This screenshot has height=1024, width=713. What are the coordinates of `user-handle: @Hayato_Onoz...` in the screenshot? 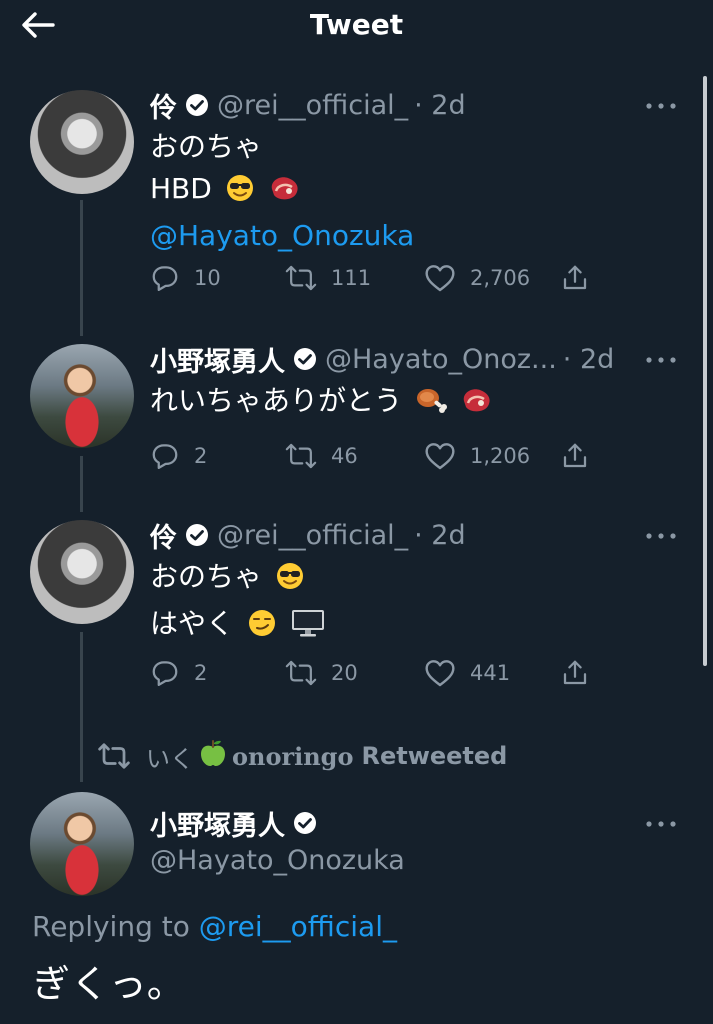 It's located at (441, 359).